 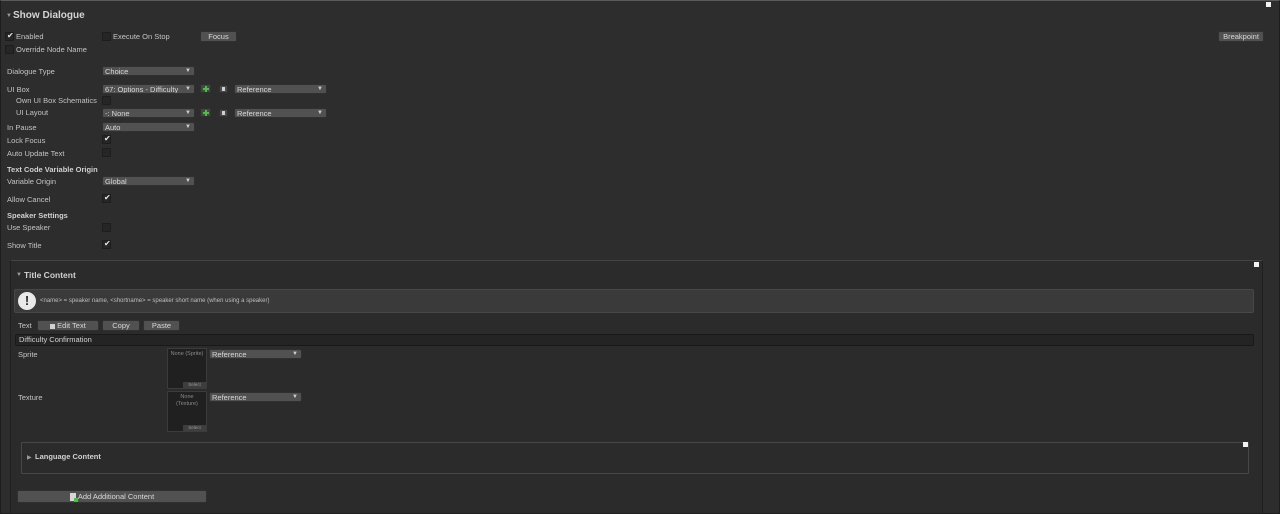 What do you see at coordinates (116, 496) in the screenshot?
I see `add-additional-content-label: Add Additional Content` at bounding box center [116, 496].